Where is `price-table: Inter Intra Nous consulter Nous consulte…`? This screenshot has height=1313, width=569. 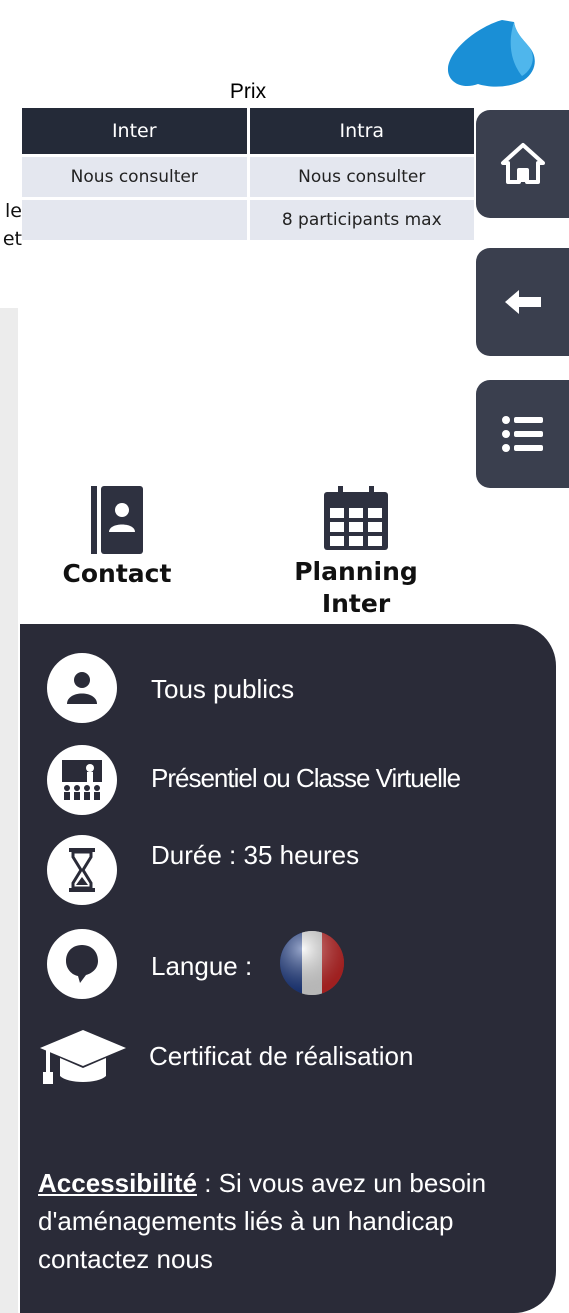 price-table: Inter Intra Nous consulter Nous consulte… is located at coordinates (248, 174).